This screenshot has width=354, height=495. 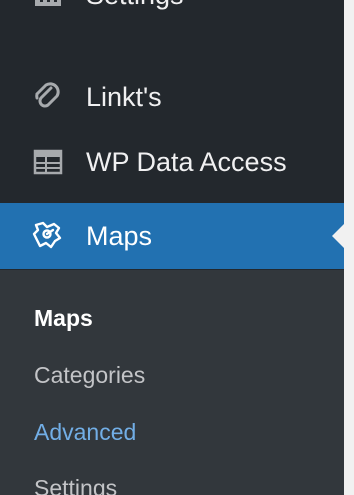 What do you see at coordinates (89, 375) in the screenshot?
I see `submenu-item-categories: Categories` at bounding box center [89, 375].